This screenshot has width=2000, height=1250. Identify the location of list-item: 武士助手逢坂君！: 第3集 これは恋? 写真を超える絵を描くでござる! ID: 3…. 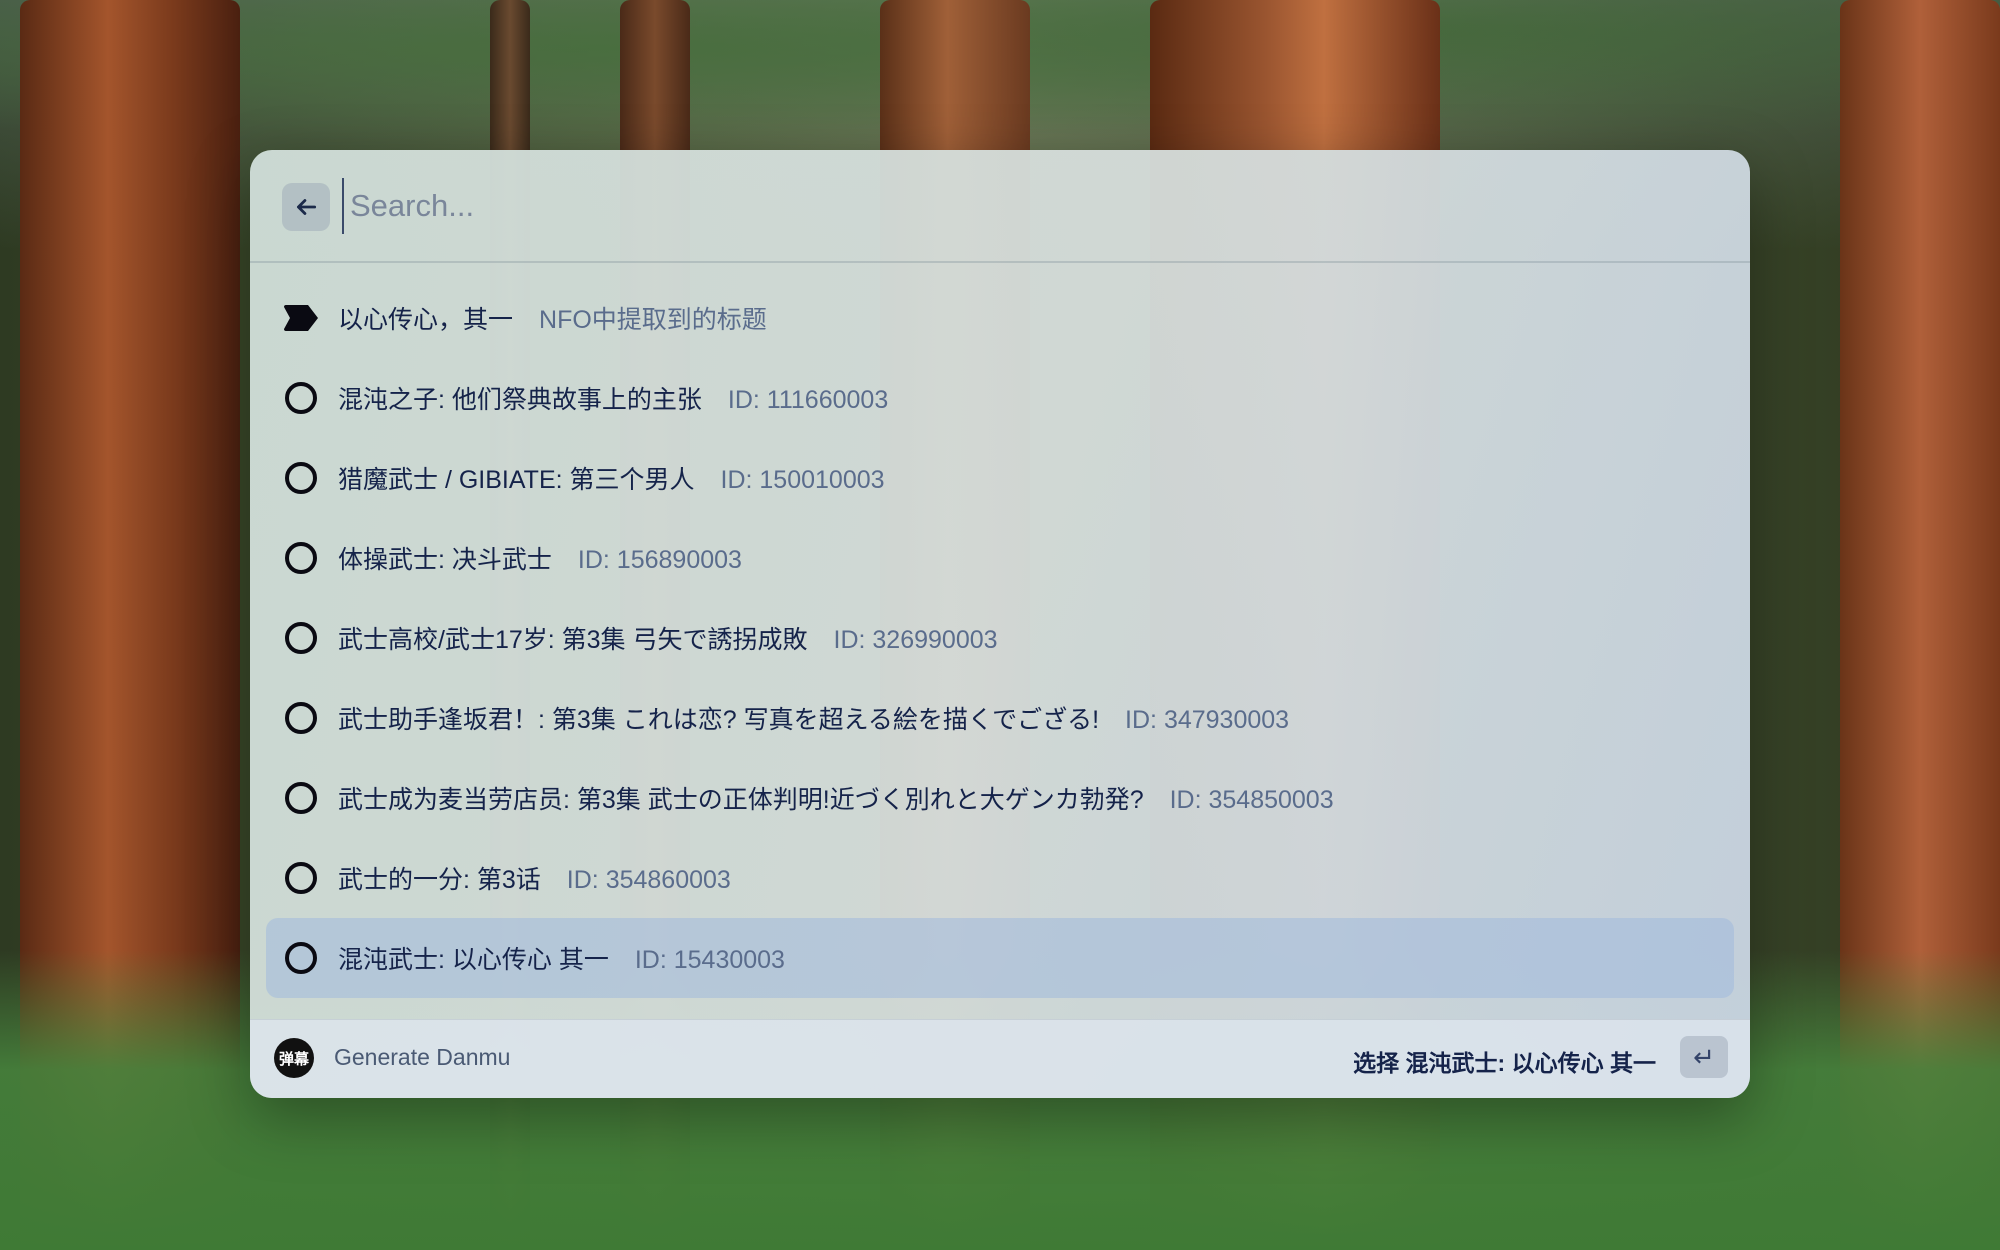
(1000, 718).